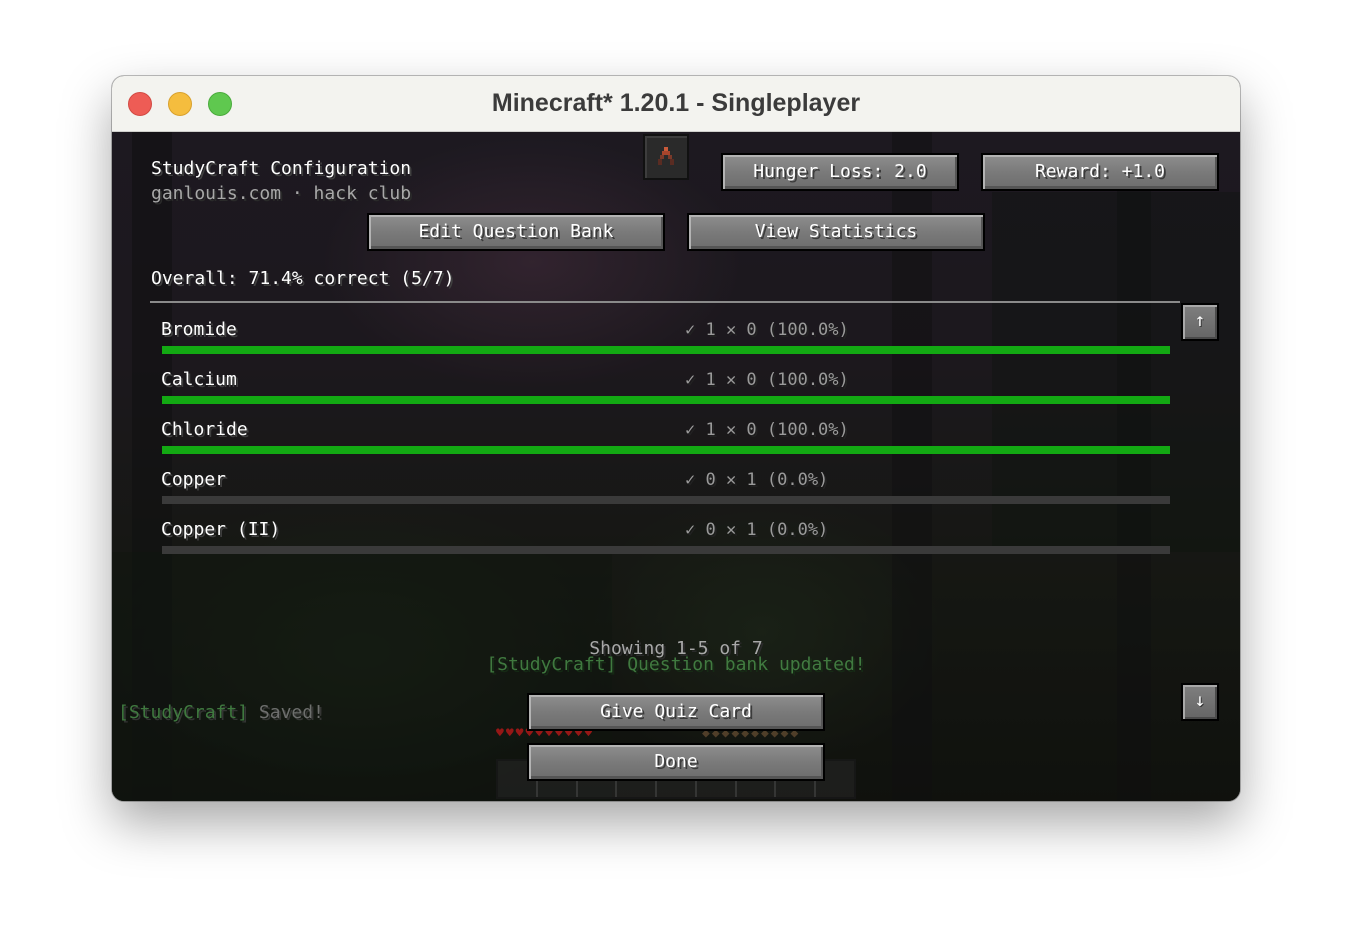 The width and height of the screenshot is (1352, 950). I want to click on screen-title: StudyCraft Configuration, so click(281, 168).